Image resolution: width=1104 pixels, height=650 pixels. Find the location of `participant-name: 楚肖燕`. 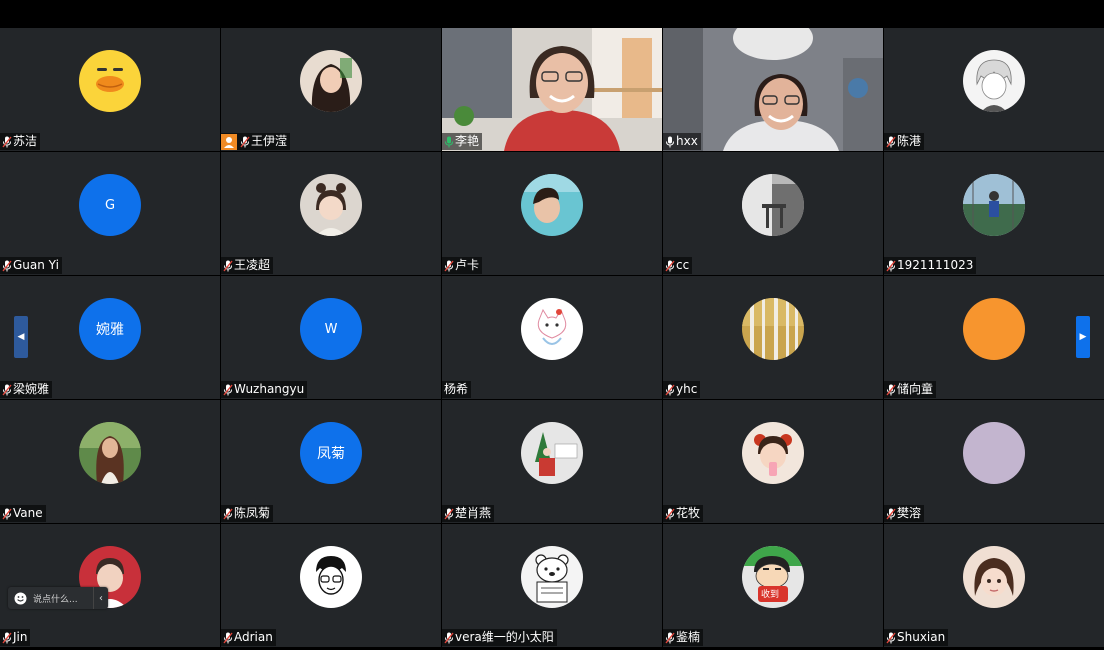

participant-name: 楚肖燕 is located at coordinates (473, 513).